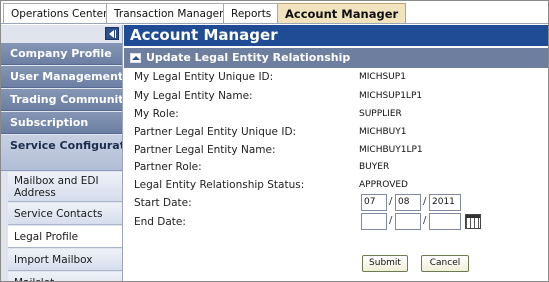 Image resolution: width=549 pixels, height=282 pixels. What do you see at coordinates (65, 187) in the screenshot?
I see `sidebar-subitem-mailbox-edi-address: Mailbox and EDI Address` at bounding box center [65, 187].